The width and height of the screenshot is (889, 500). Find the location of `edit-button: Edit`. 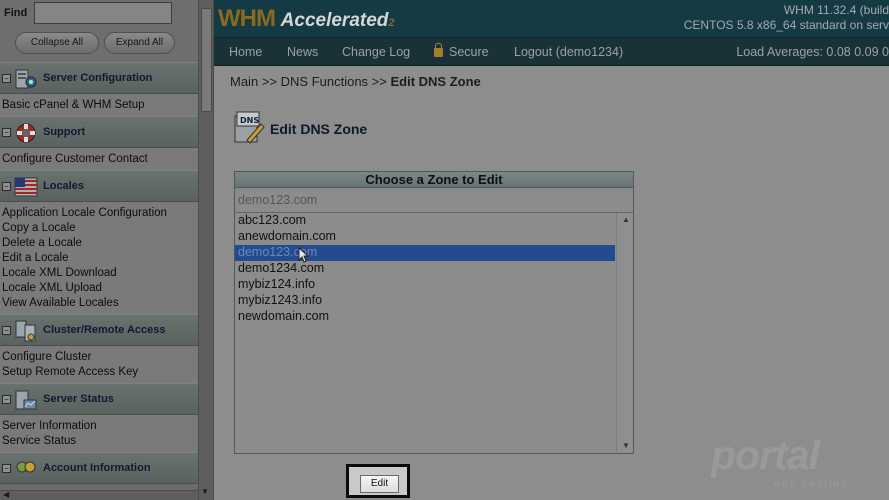

edit-button: Edit is located at coordinates (379, 484).